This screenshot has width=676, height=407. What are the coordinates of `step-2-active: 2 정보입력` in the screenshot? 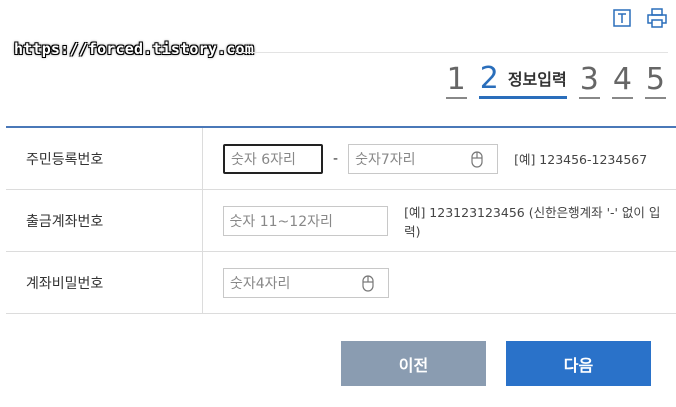 It's located at (522, 80).